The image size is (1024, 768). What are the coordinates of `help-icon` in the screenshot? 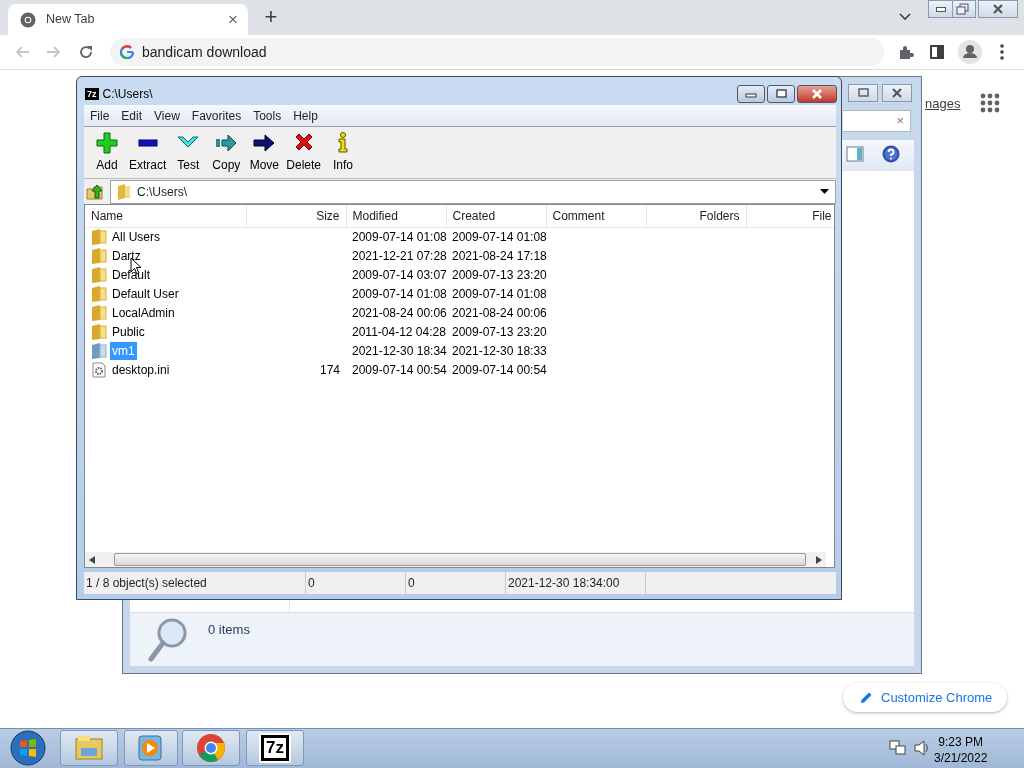 It's located at (891, 154).